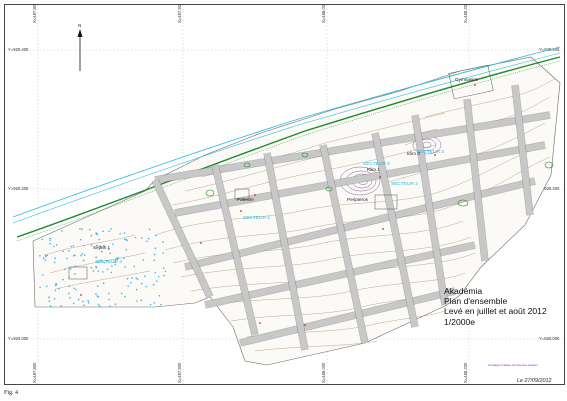  What do you see at coordinates (179, 14) in the screenshot?
I see `x-label-2: X=487.900` at bounding box center [179, 14].